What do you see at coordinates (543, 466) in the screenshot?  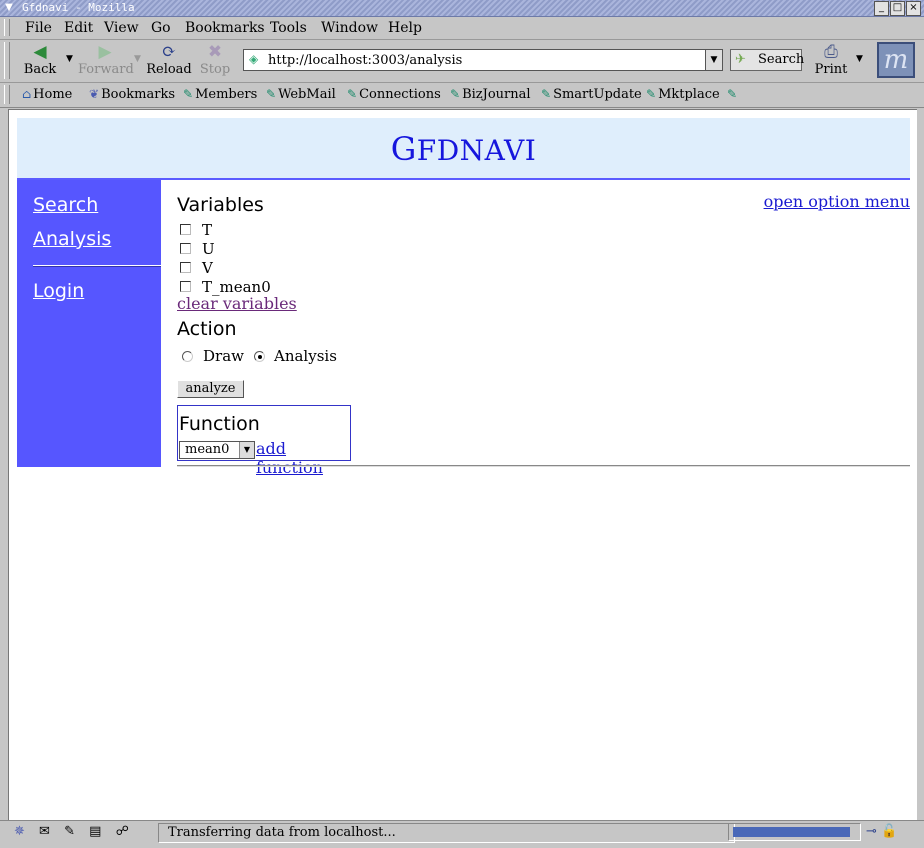 I see `content-divider` at bounding box center [543, 466].